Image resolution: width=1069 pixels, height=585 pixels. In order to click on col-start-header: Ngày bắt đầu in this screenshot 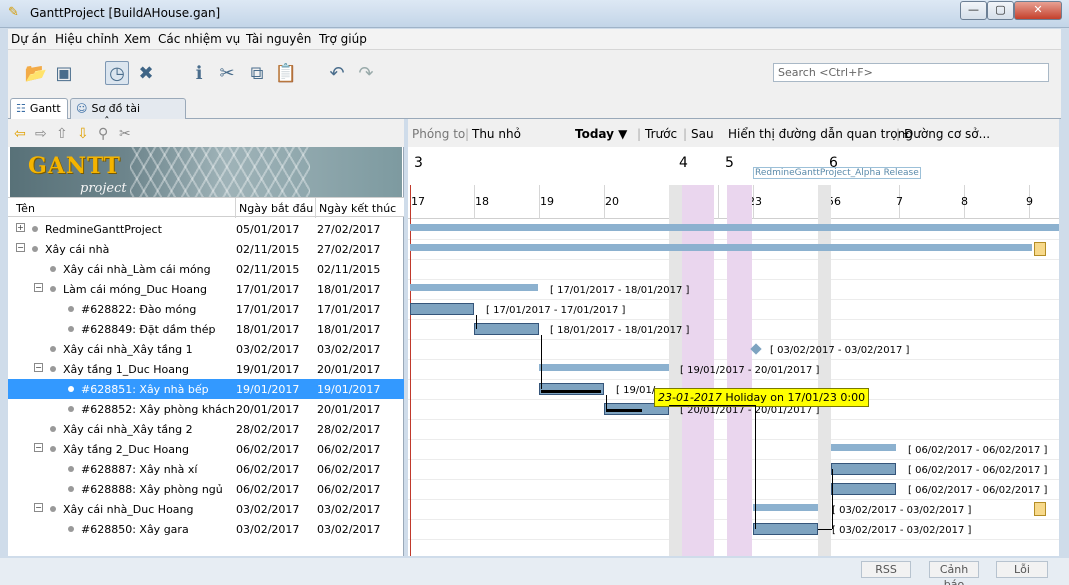, I will do `click(276, 208)`.